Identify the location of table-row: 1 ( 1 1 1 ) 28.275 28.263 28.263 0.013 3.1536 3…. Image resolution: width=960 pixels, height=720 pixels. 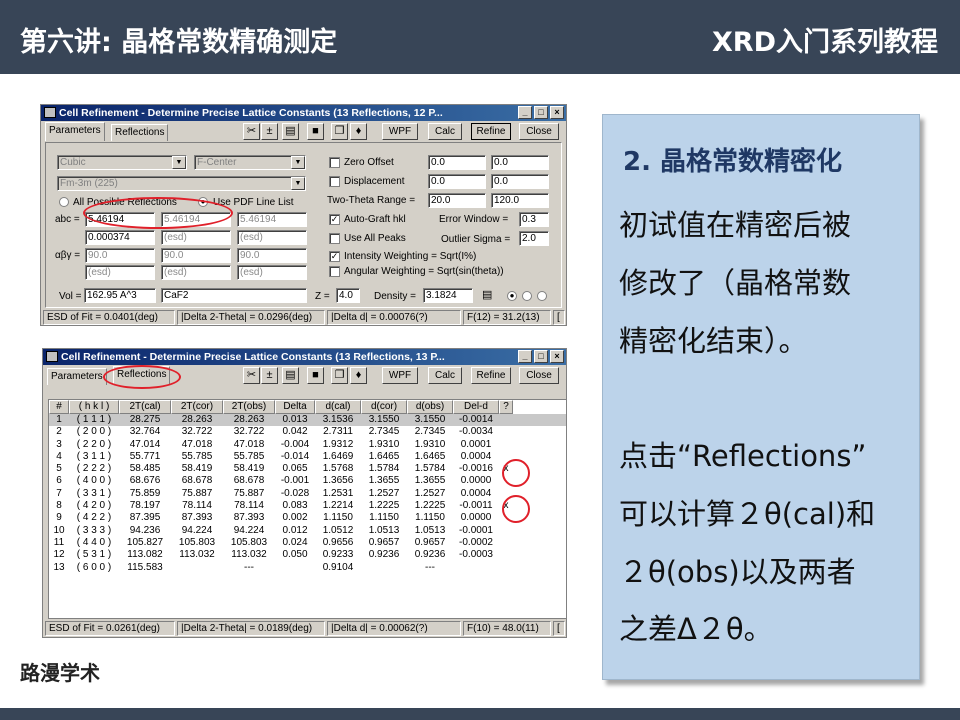
(307, 420).